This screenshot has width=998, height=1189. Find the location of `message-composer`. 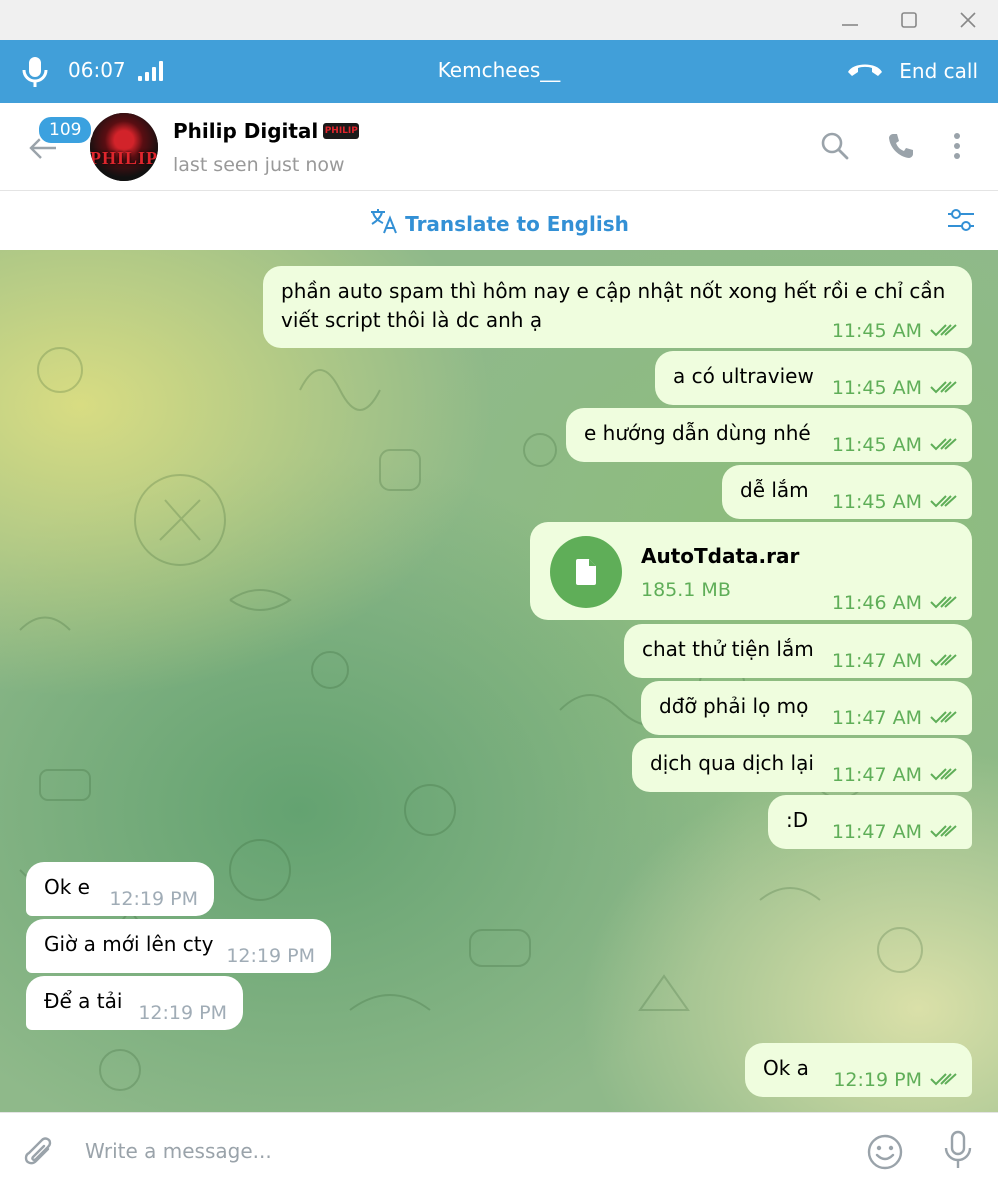

message-composer is located at coordinates (499, 1150).